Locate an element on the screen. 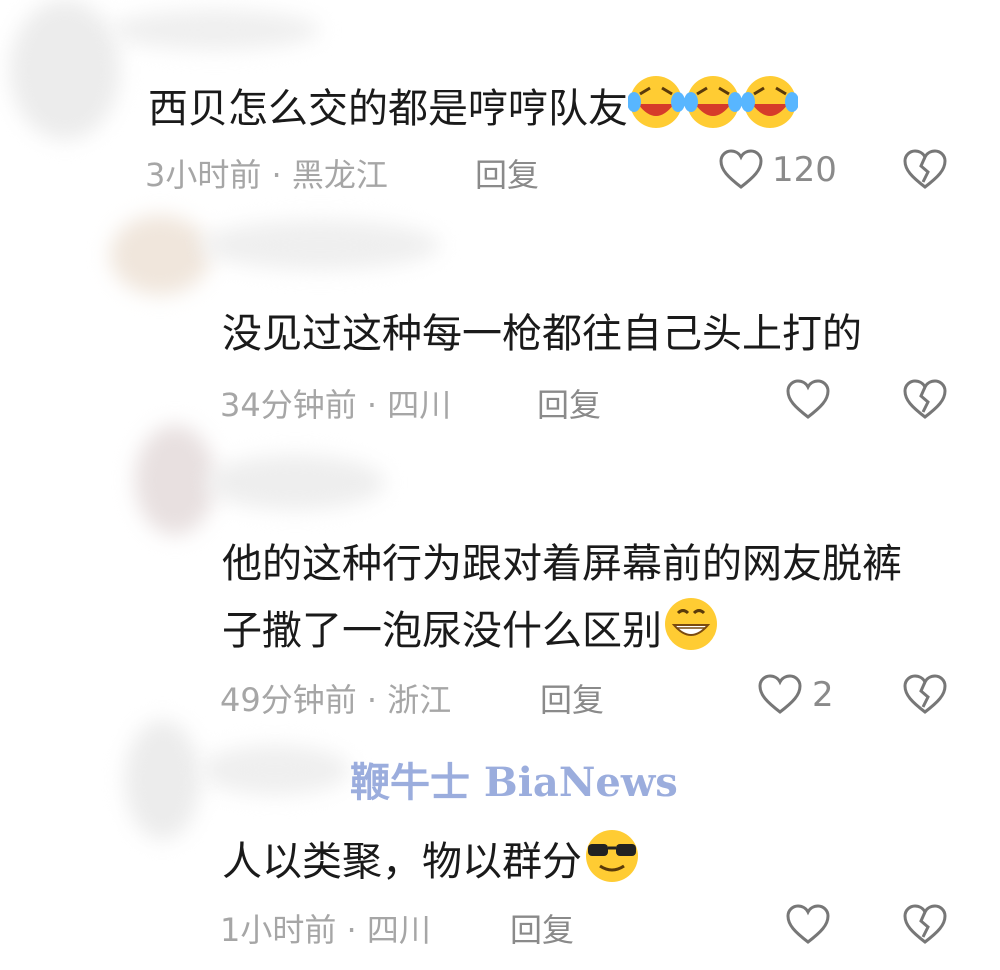 The height and width of the screenshot is (970, 1000). comment-meta: 34分钟前 · 四川 is located at coordinates (336, 405).